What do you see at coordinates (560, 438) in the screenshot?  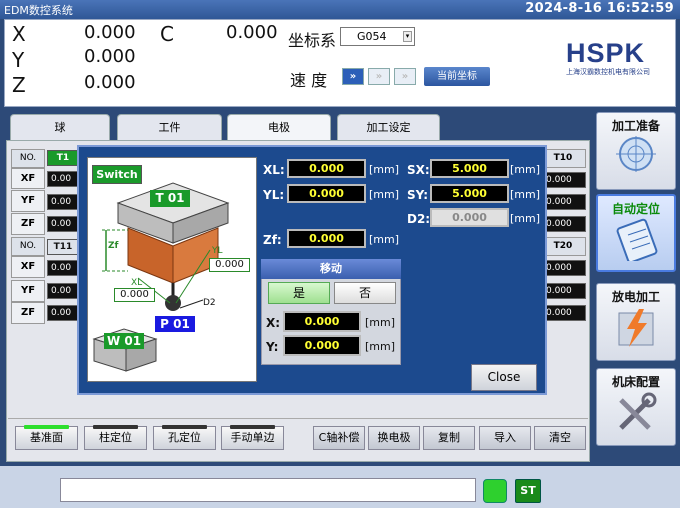 I see `clear-button: 清空` at bounding box center [560, 438].